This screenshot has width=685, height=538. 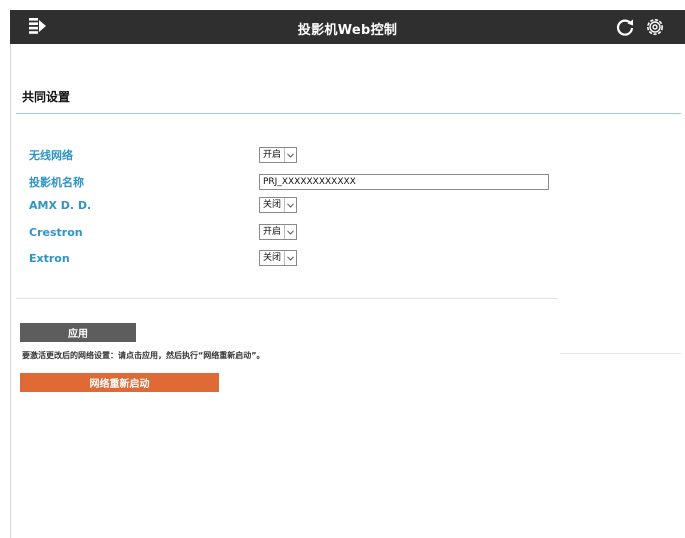 What do you see at coordinates (56, 232) in the screenshot?
I see `crestron-label: Crestron` at bounding box center [56, 232].